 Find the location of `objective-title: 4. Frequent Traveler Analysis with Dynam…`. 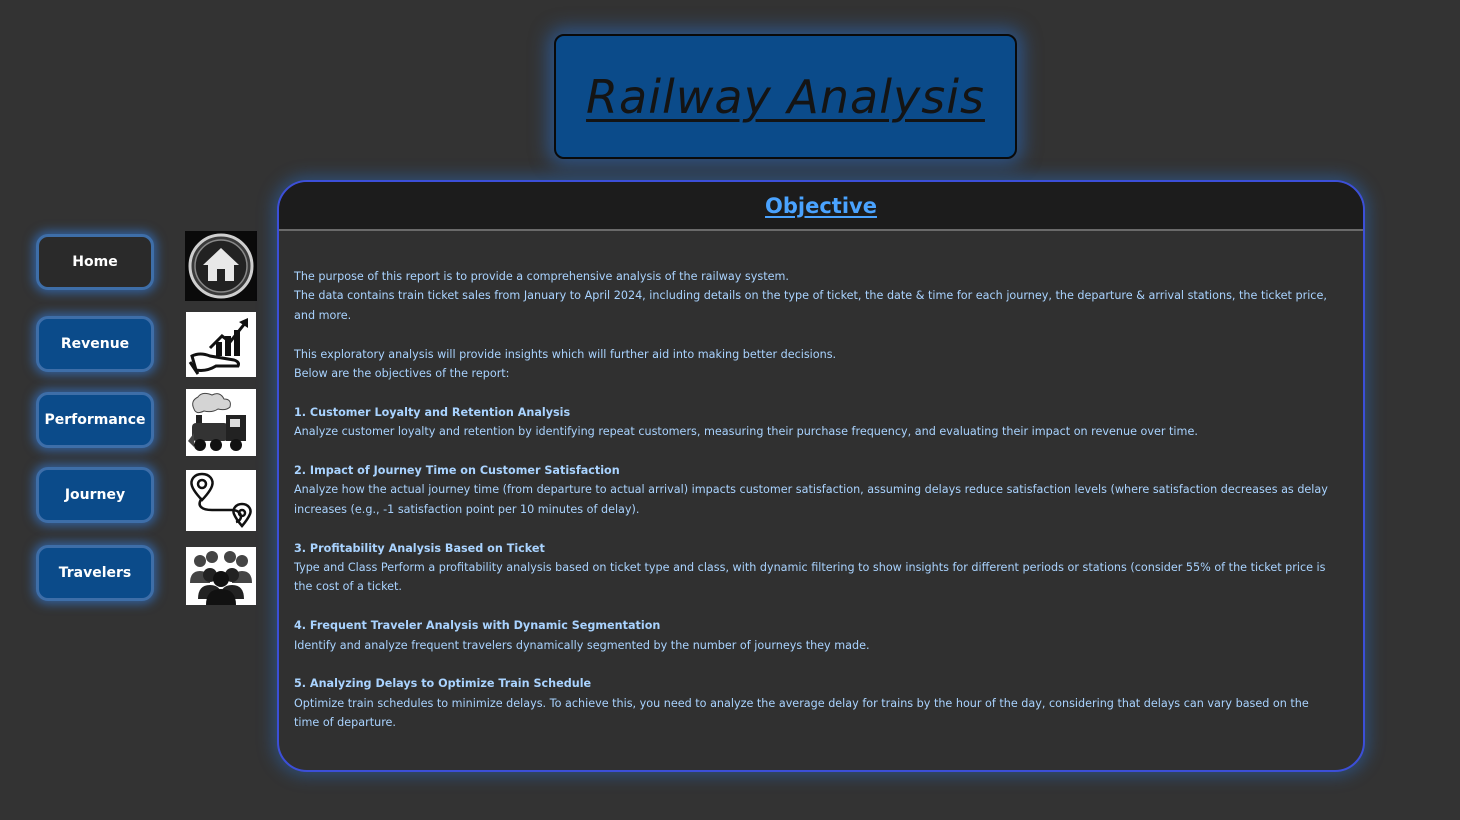

objective-title: 4. Frequent Traveler Analysis with Dynam… is located at coordinates (477, 626).